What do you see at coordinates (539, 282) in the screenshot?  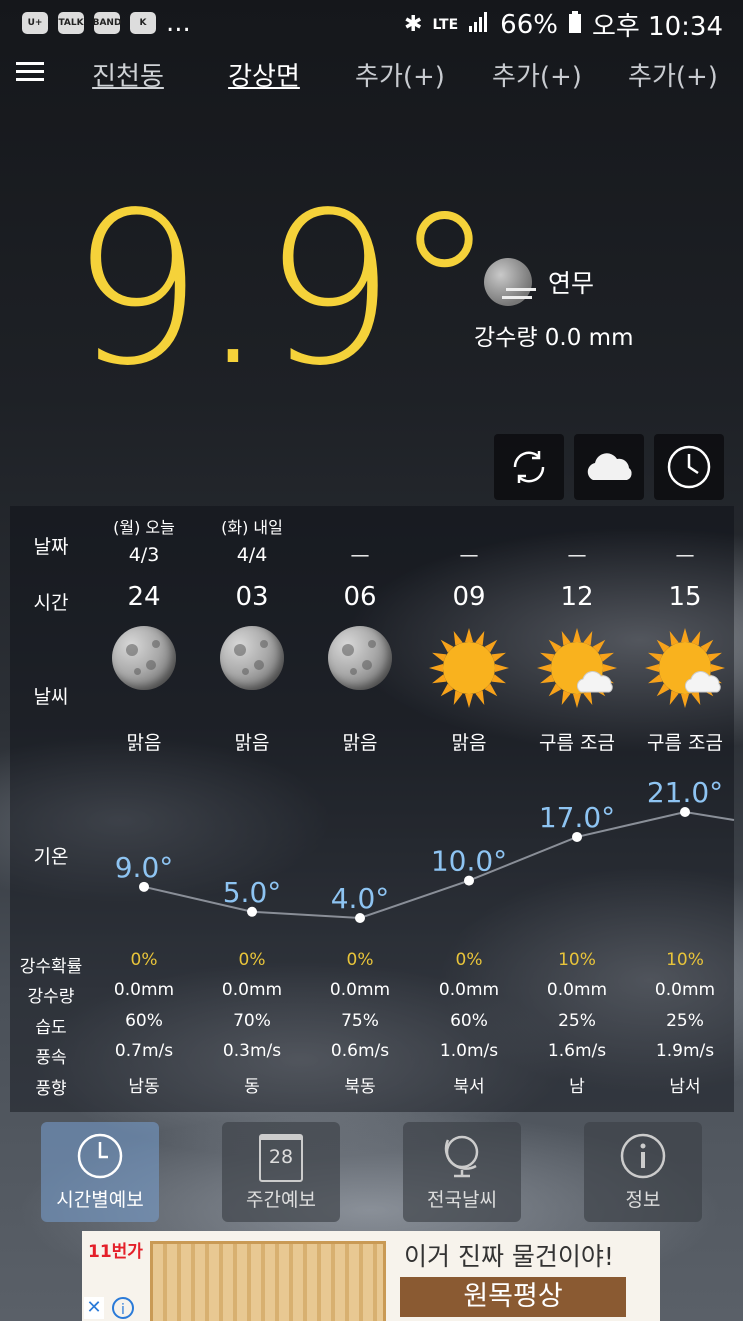 I see `current-condition: 연무` at bounding box center [539, 282].